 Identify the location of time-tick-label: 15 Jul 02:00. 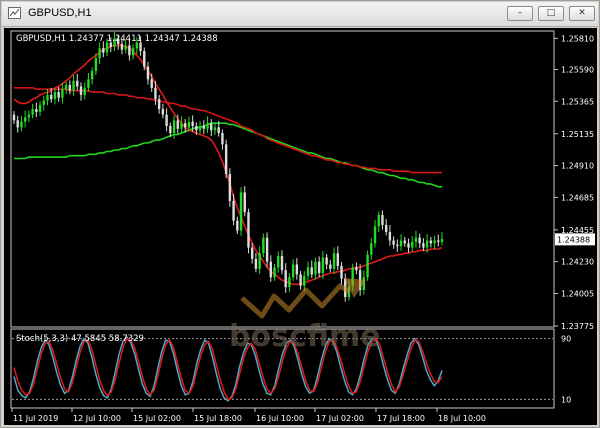
(157, 418).